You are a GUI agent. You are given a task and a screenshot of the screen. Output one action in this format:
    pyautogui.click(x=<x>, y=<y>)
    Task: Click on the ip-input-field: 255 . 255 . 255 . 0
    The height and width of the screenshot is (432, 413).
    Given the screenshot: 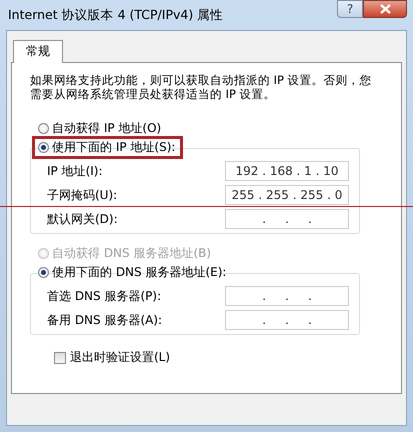 What is the action you would take?
    pyautogui.click(x=287, y=195)
    